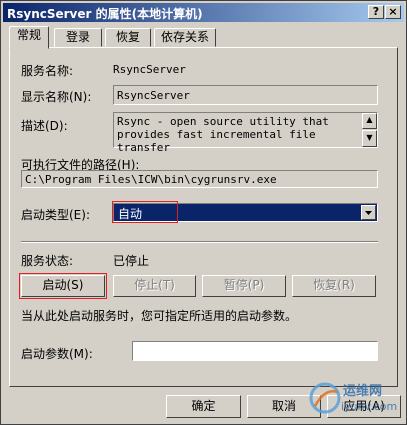 This screenshot has height=425, width=407. Describe the element at coordinates (159, 316) in the screenshot. I see `hint-text: 当从此处启动服务时，您可指定所适用的启动参数。` at that location.